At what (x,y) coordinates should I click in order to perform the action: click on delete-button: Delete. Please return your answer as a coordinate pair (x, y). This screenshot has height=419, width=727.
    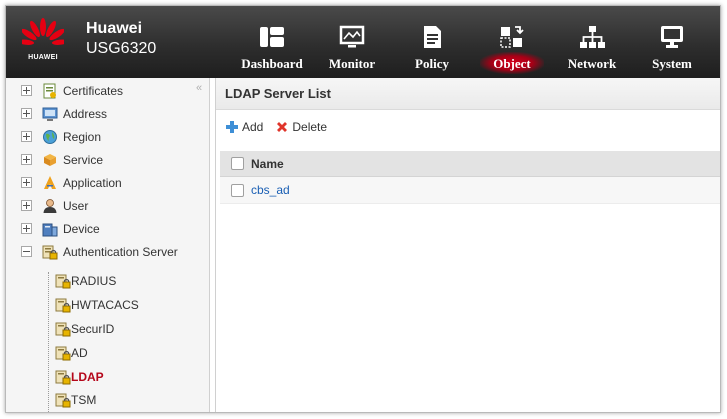
    Looking at the image, I should click on (301, 127).